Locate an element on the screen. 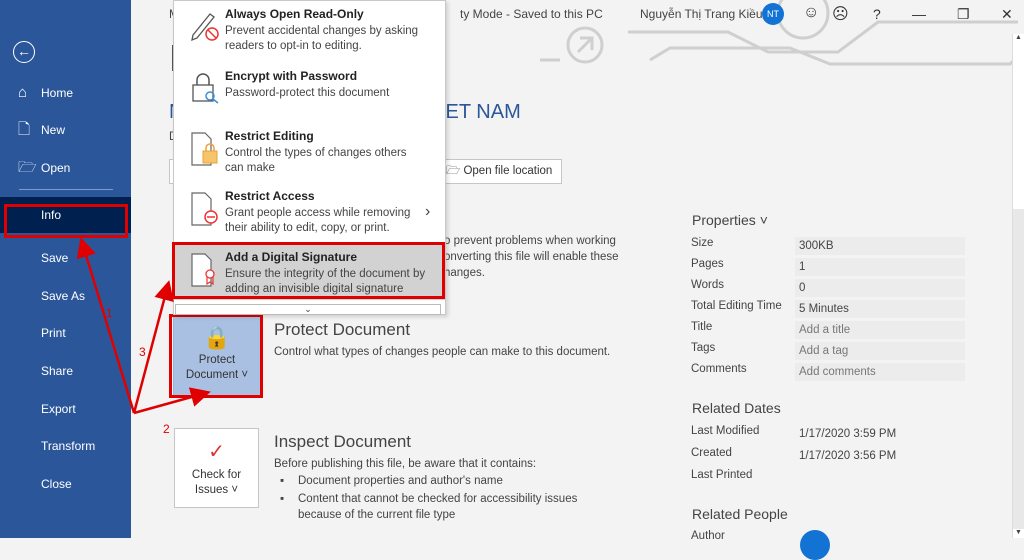  annotation-label-3: 3 is located at coordinates (142, 352).